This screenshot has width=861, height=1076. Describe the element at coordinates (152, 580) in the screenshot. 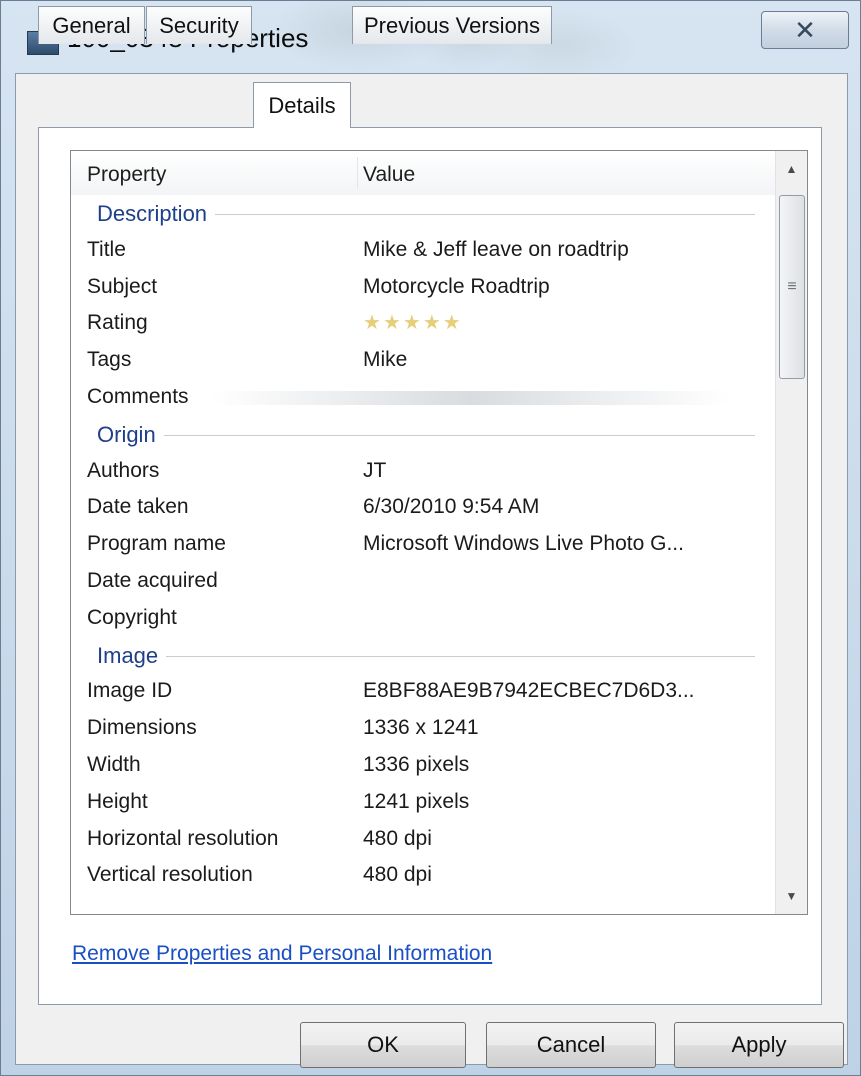

I see `property-name: Date acquired` at that location.